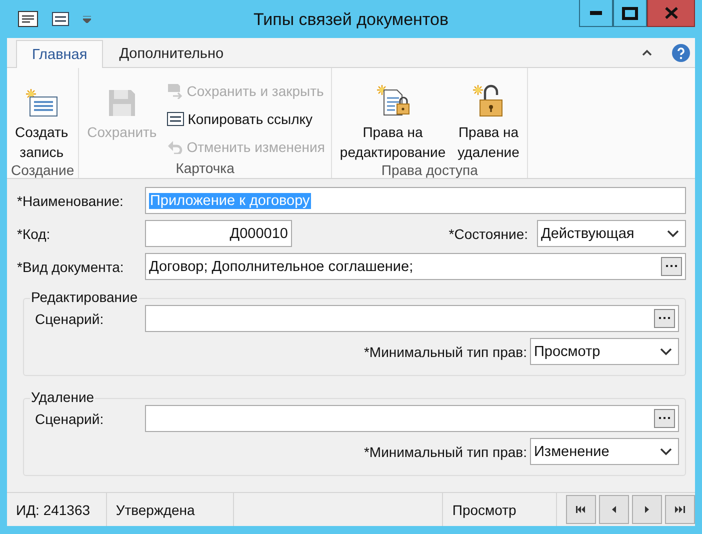 The image size is (702, 534). Describe the element at coordinates (155, 510) in the screenshot. I see `record-status: Утверждена` at that location.